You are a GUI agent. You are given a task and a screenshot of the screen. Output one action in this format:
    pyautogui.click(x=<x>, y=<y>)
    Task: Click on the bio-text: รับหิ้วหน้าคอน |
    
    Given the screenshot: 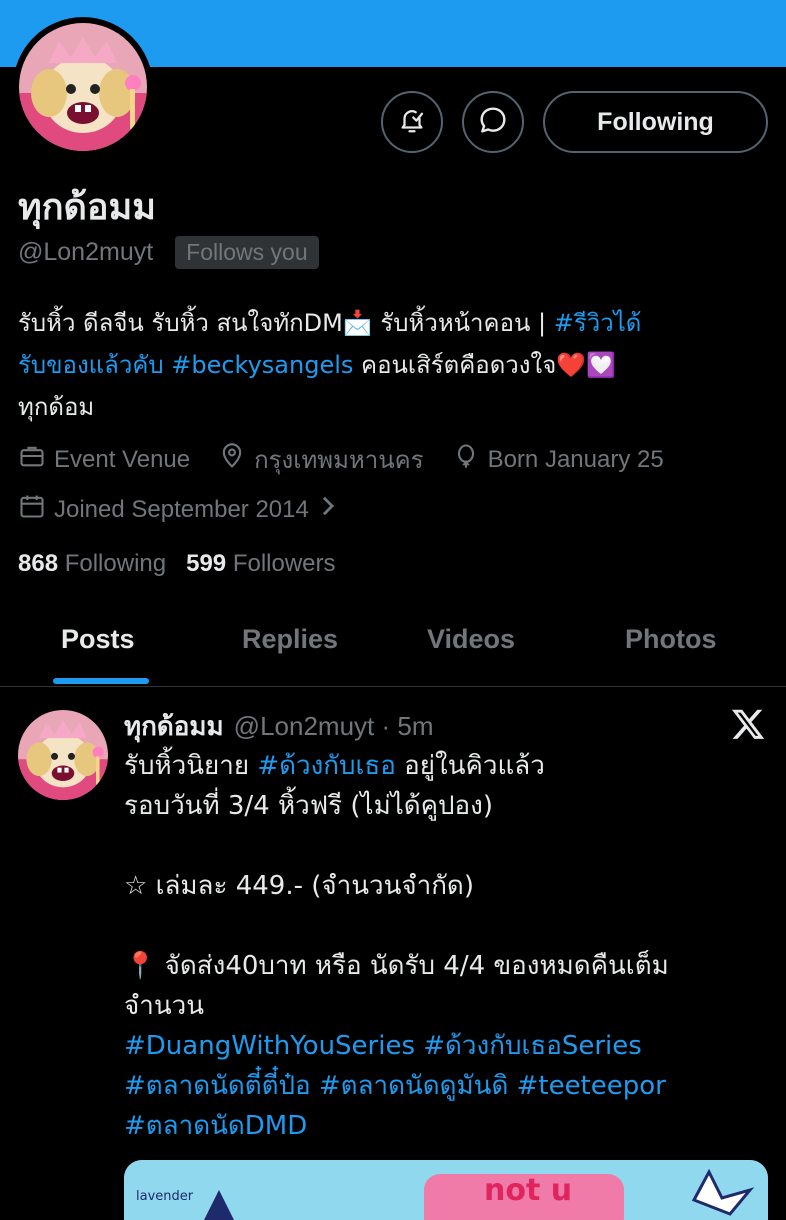 What is the action you would take?
    pyautogui.click(x=463, y=323)
    